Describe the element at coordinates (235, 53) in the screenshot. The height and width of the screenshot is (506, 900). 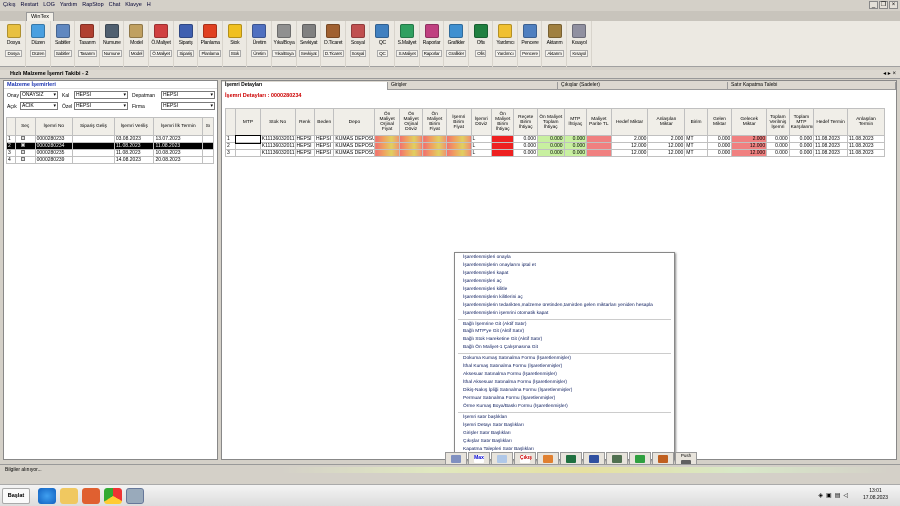
I see `toolbar-dropdown: Stok` at that location.